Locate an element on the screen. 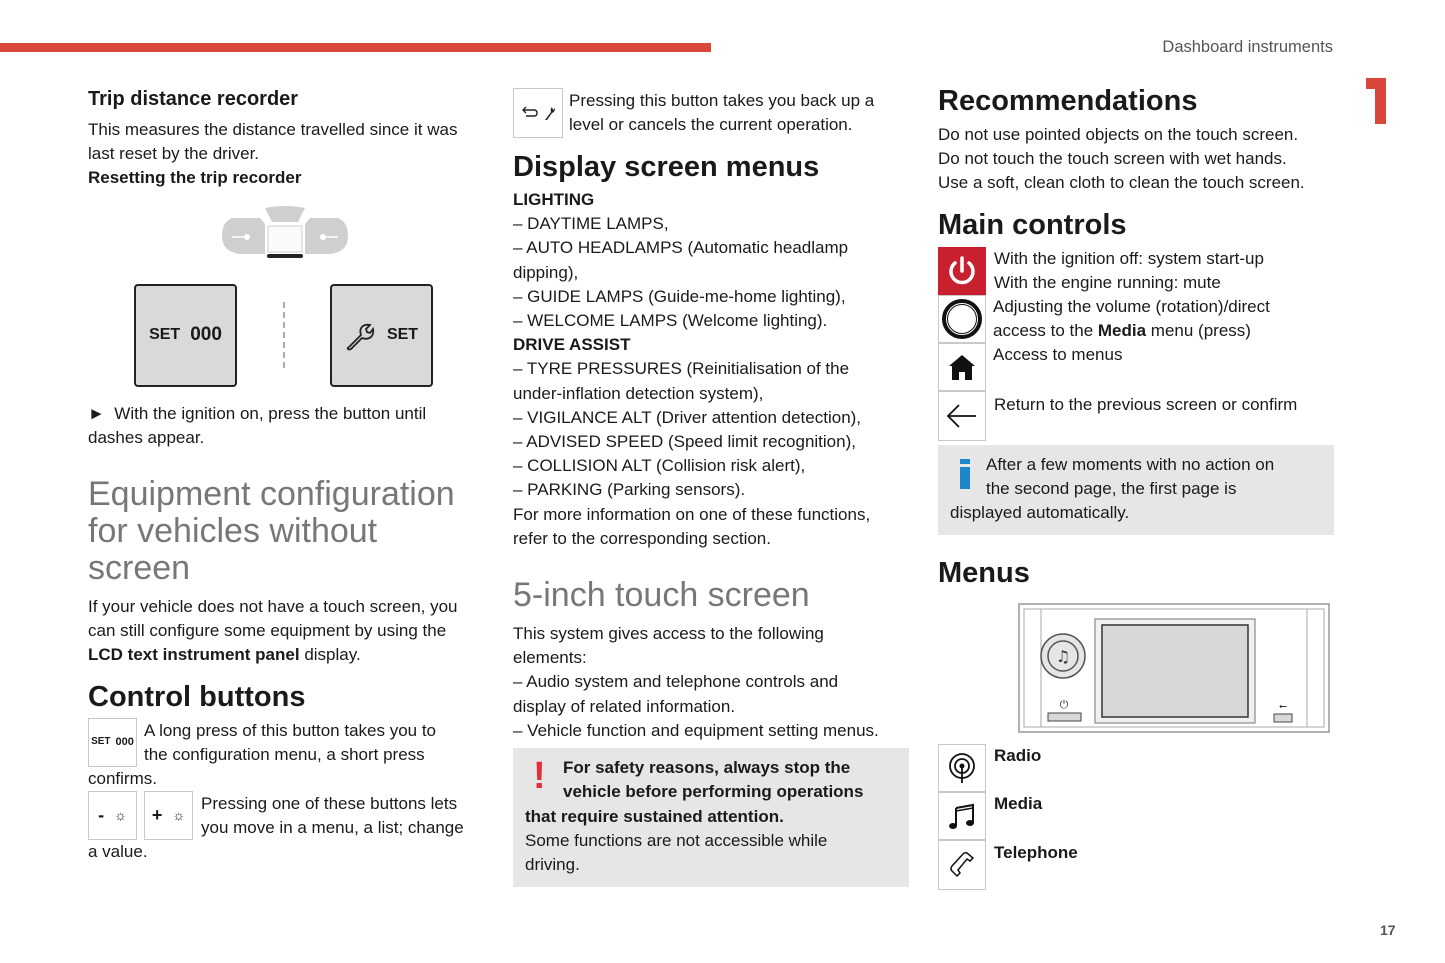 This screenshot has width=1445, height=963. text-line: you move in a menu, a list; change is located at coordinates (332, 828).